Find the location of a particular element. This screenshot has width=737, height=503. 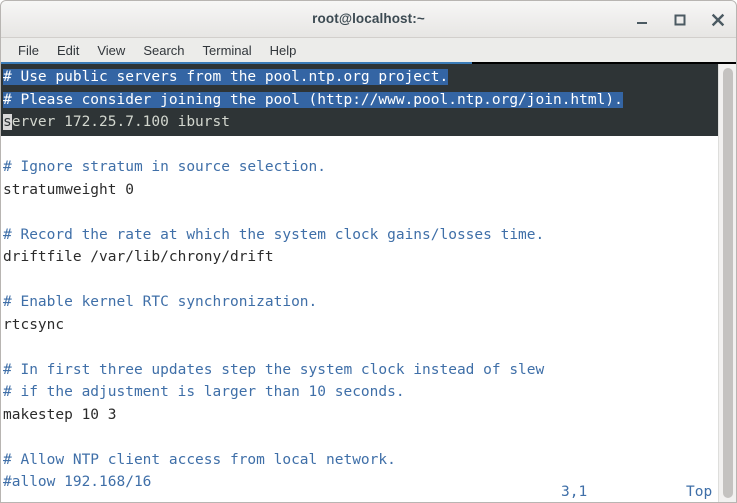

menu-bar: File Edit View Search Terminal Help is located at coordinates (368, 51).